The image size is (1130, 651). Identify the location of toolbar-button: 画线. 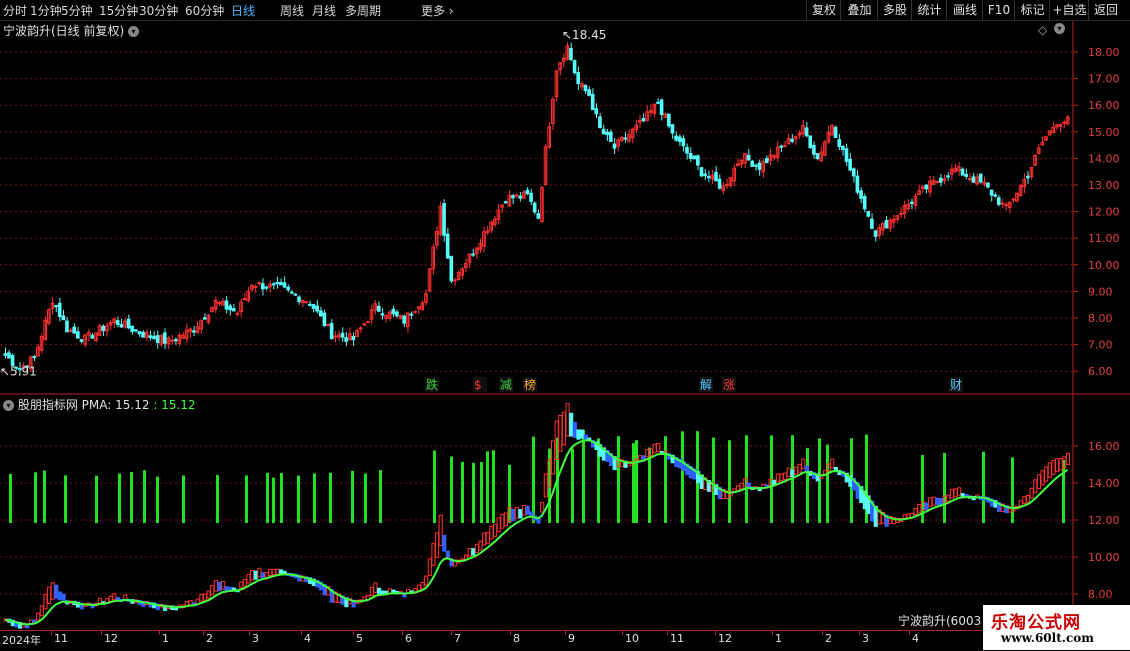
(964, 10).